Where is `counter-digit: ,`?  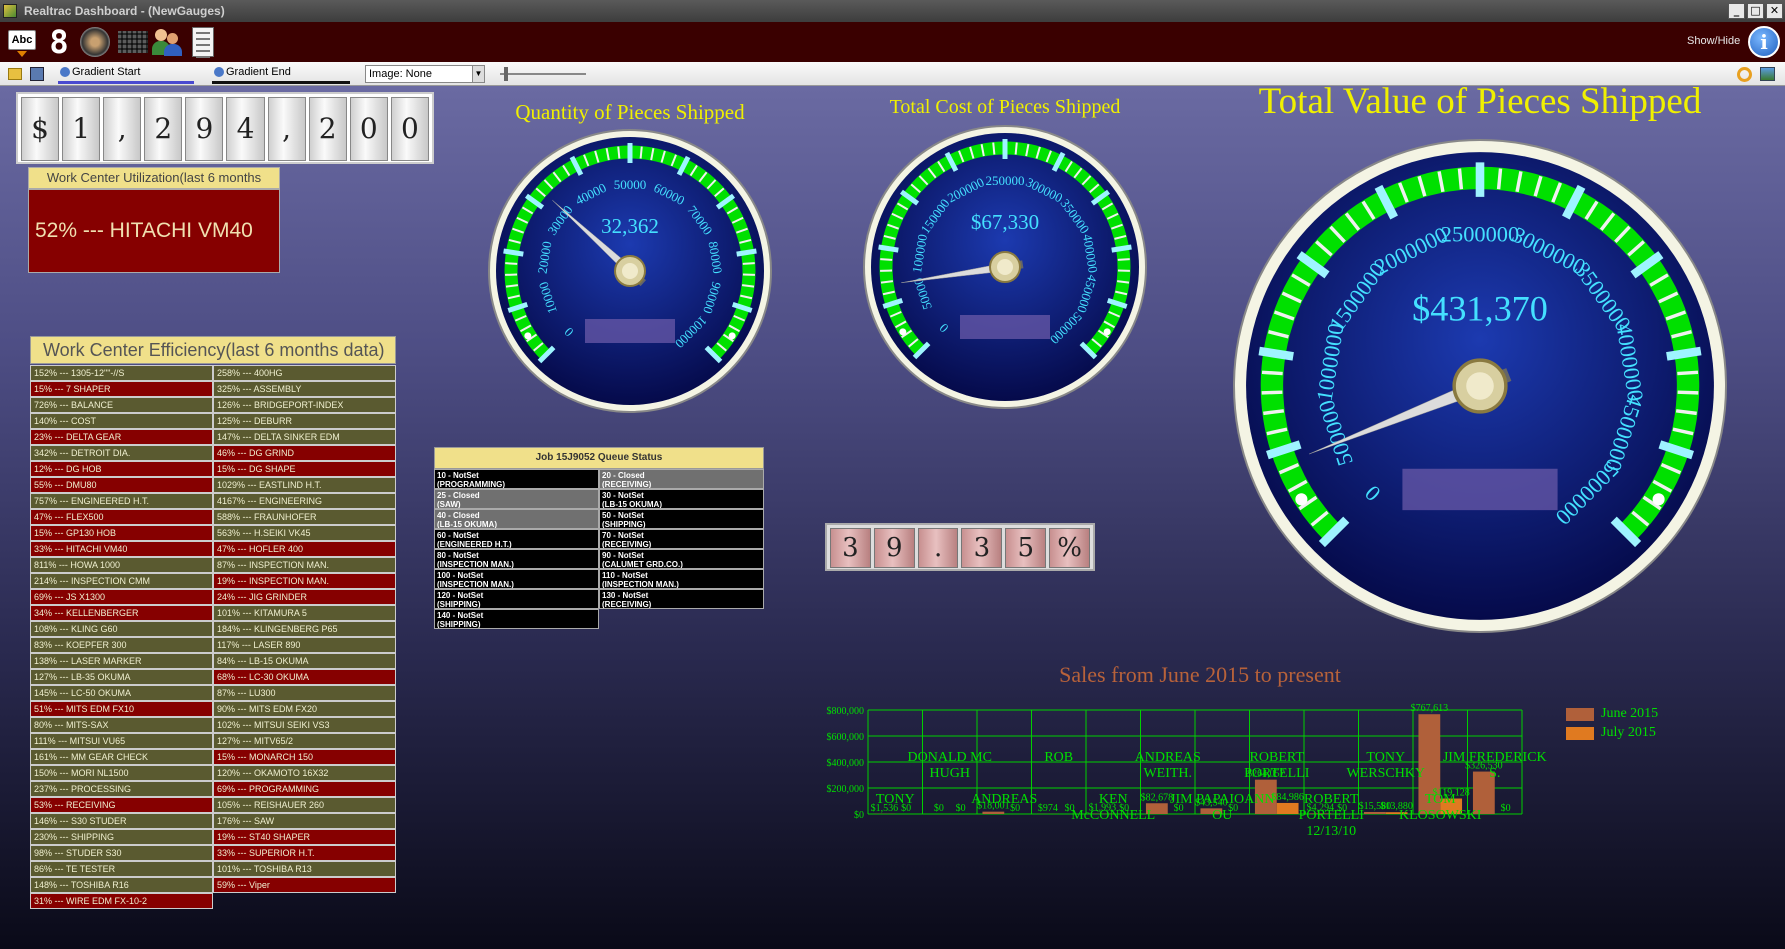
counter-digit: , is located at coordinates (286, 129).